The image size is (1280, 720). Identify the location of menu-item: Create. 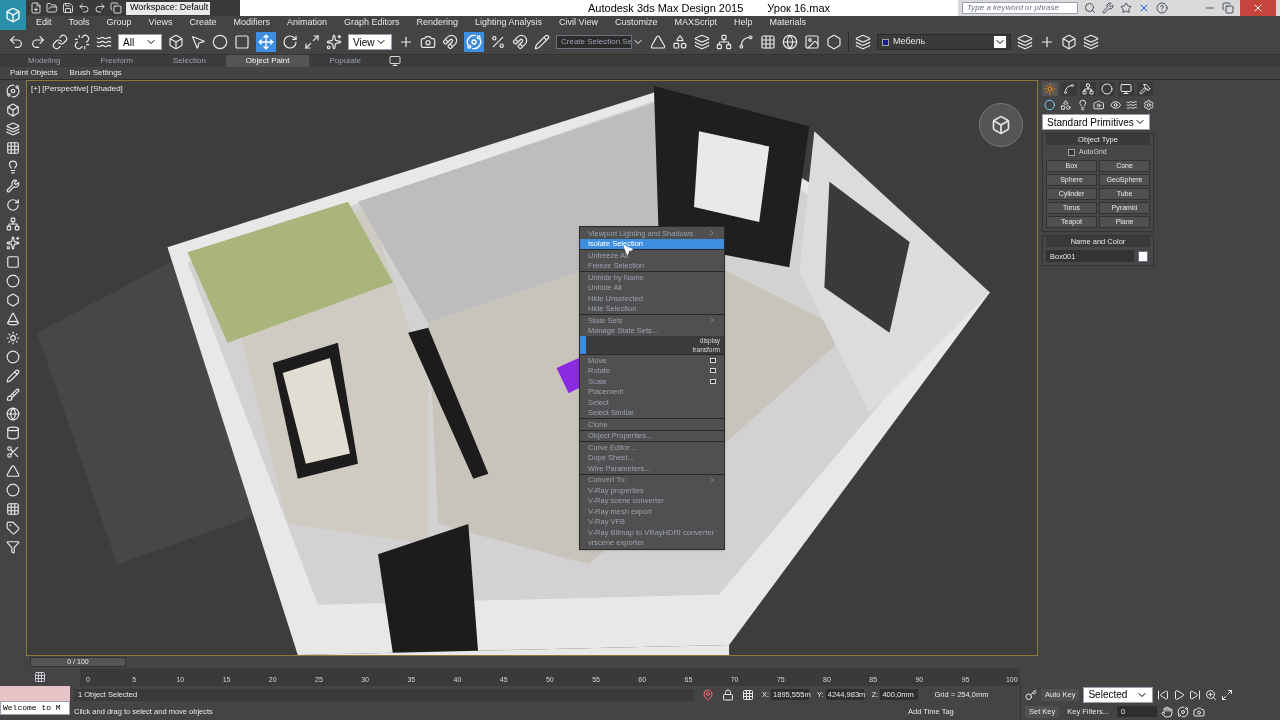
(203, 23).